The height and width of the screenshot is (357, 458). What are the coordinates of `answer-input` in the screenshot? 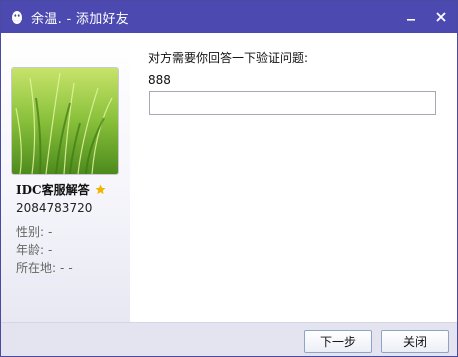 It's located at (292, 103).